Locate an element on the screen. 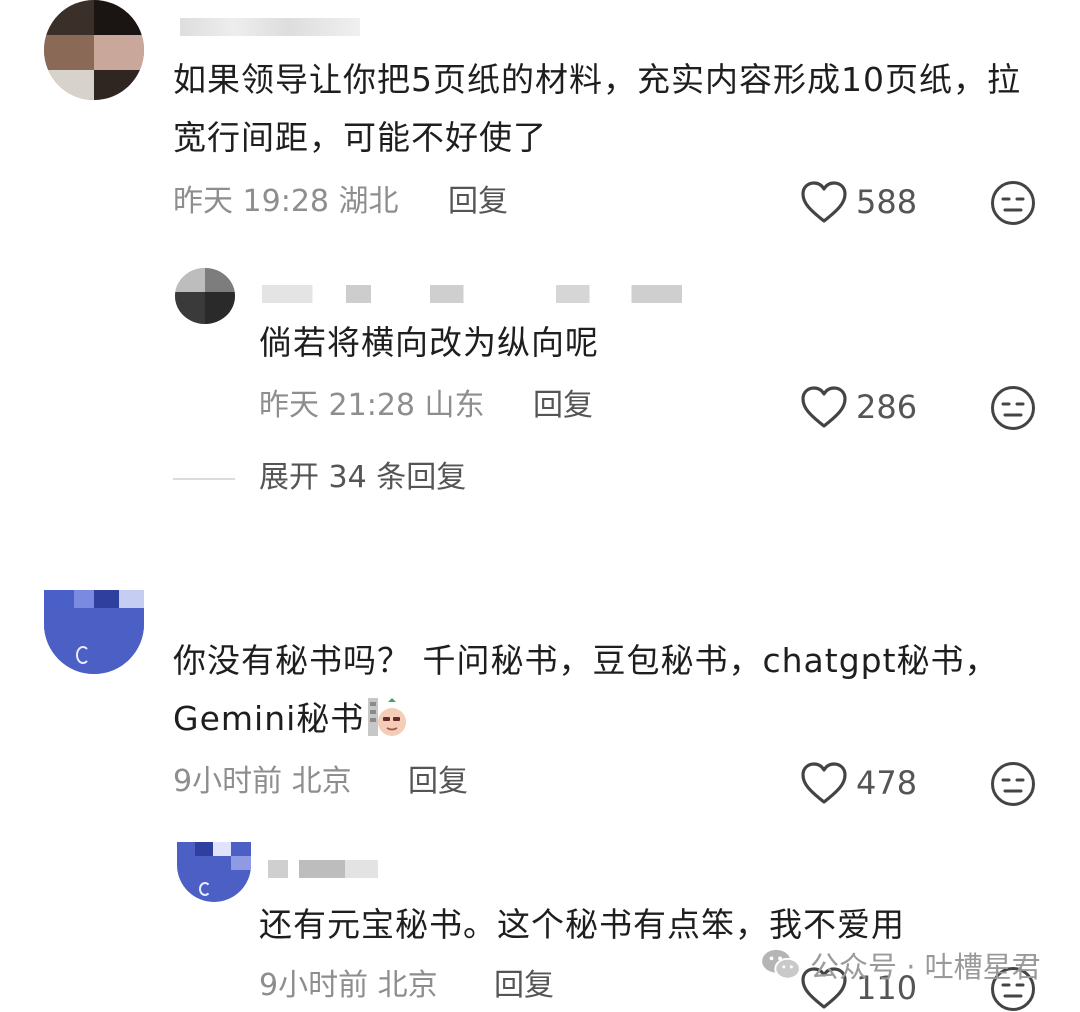 This screenshot has width=1080, height=1012. like-button: 588 is located at coordinates (858, 202).